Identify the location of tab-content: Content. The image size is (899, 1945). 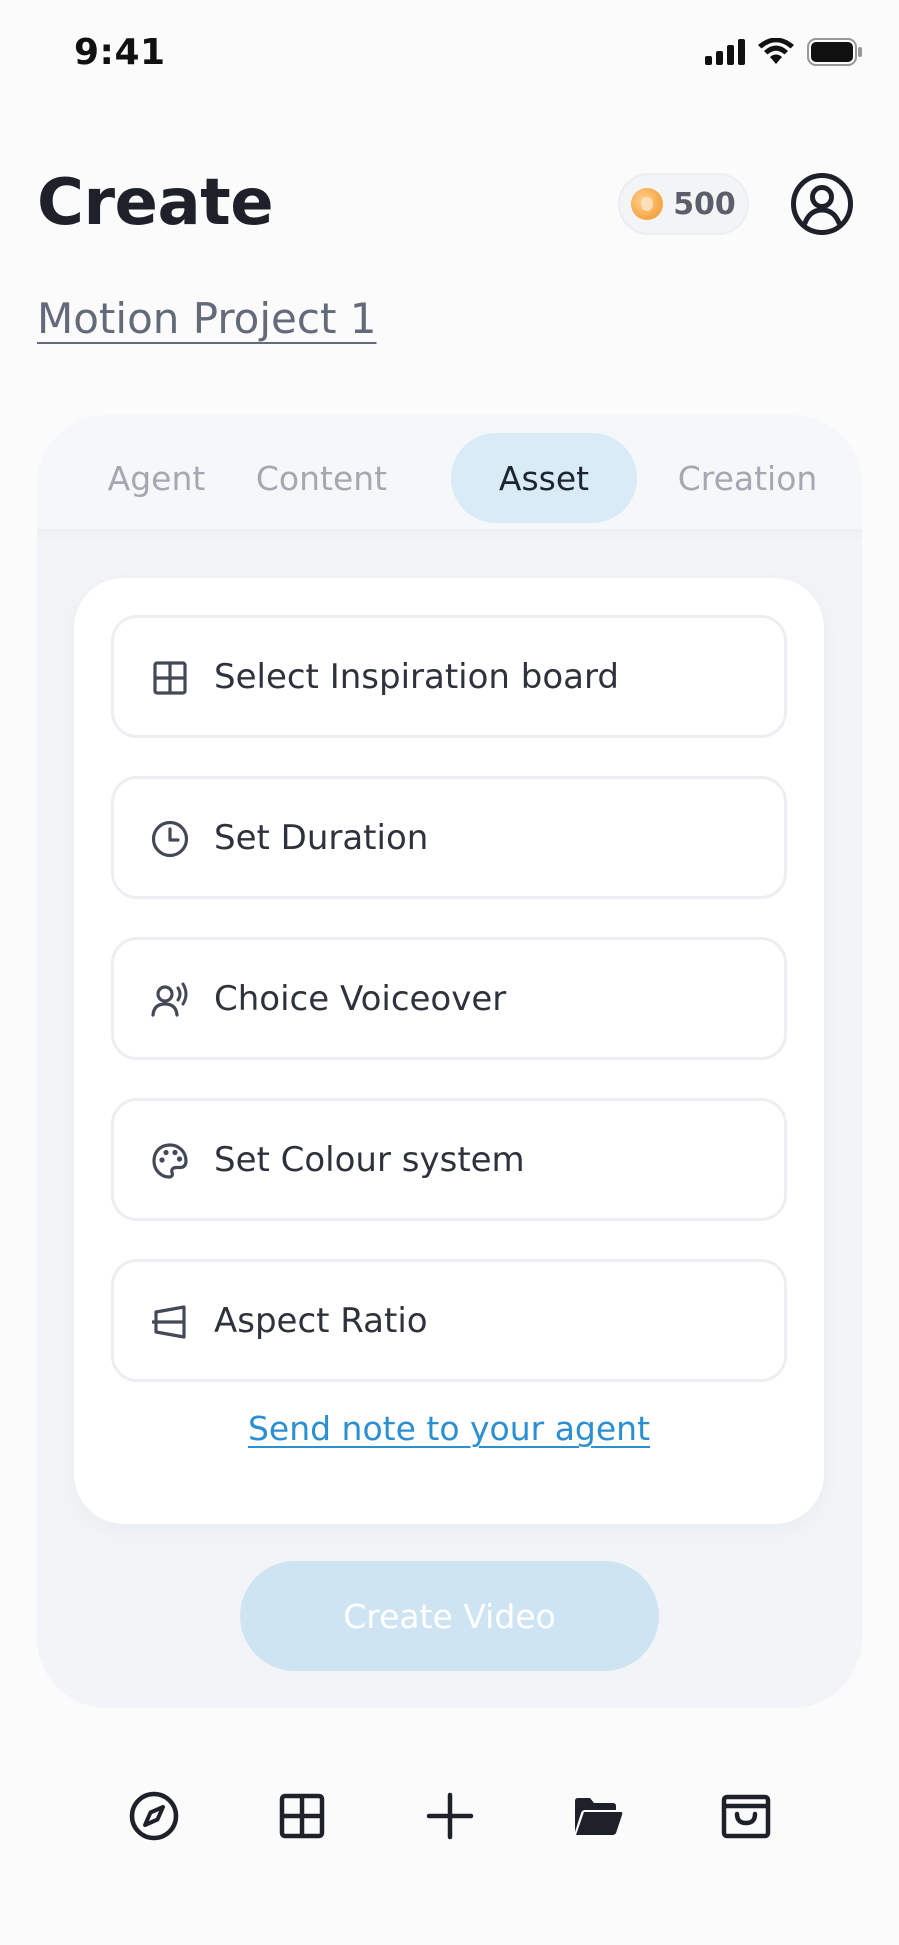
(321, 478).